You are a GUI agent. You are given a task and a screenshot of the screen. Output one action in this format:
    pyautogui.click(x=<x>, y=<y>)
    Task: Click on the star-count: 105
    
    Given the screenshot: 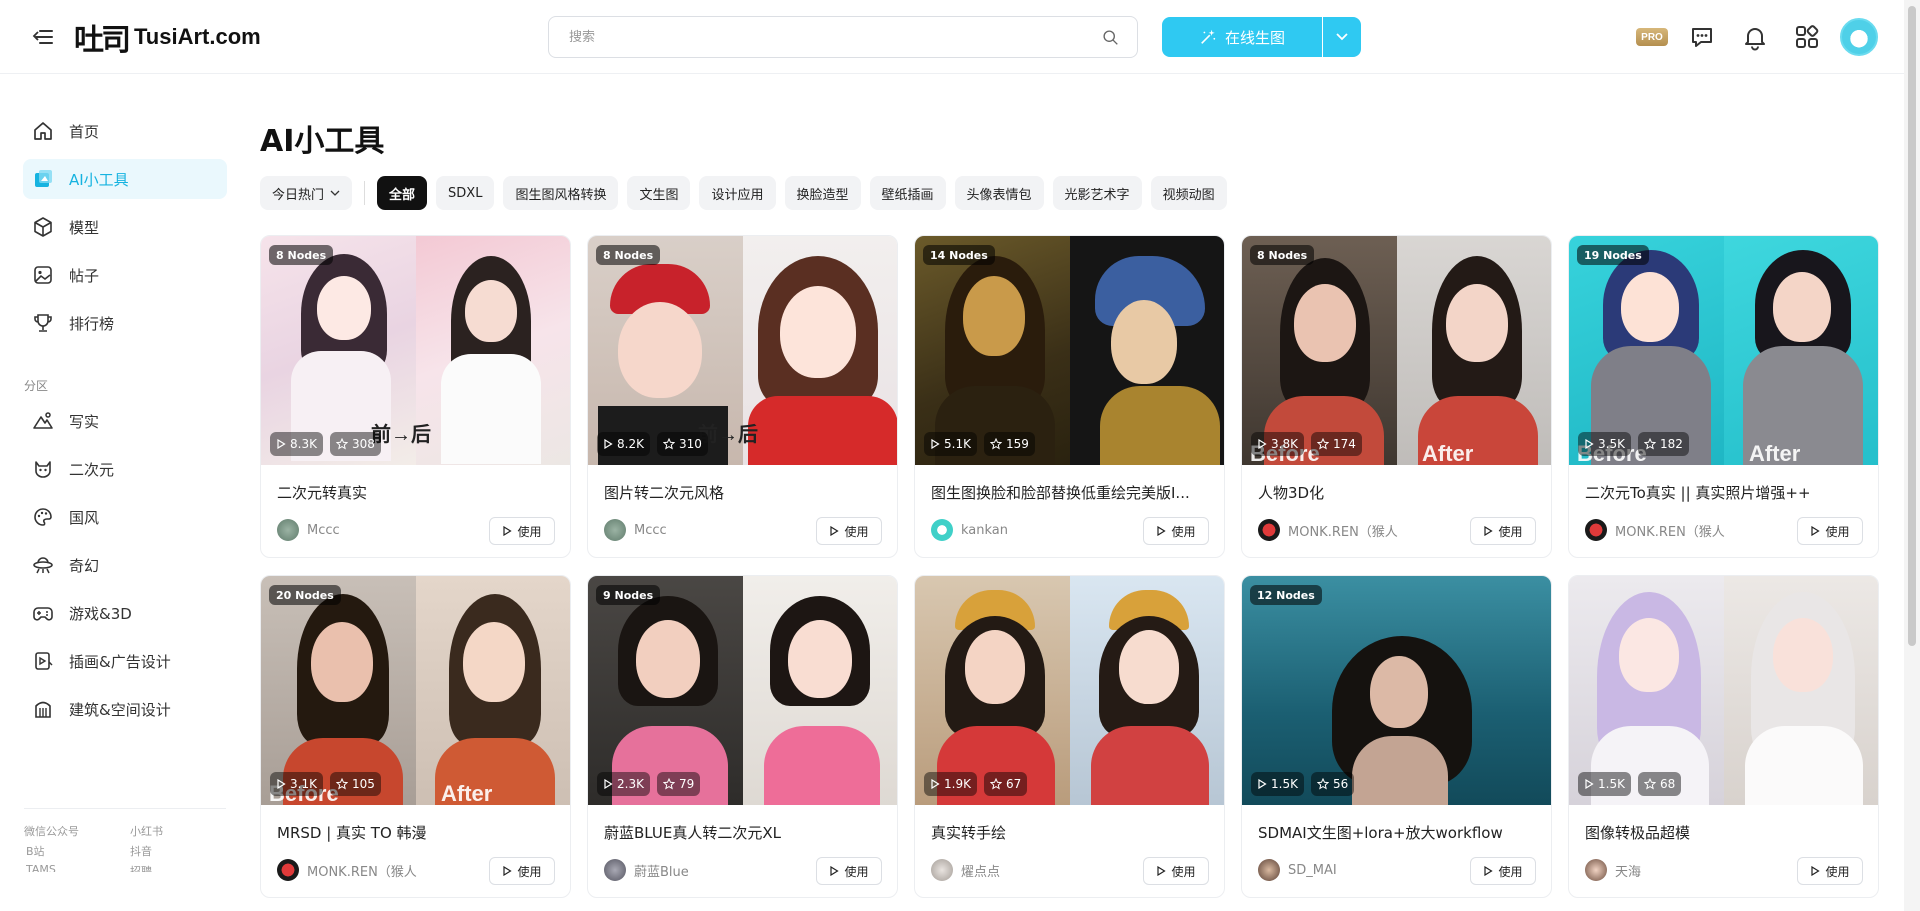 What is the action you would take?
    pyautogui.click(x=363, y=784)
    